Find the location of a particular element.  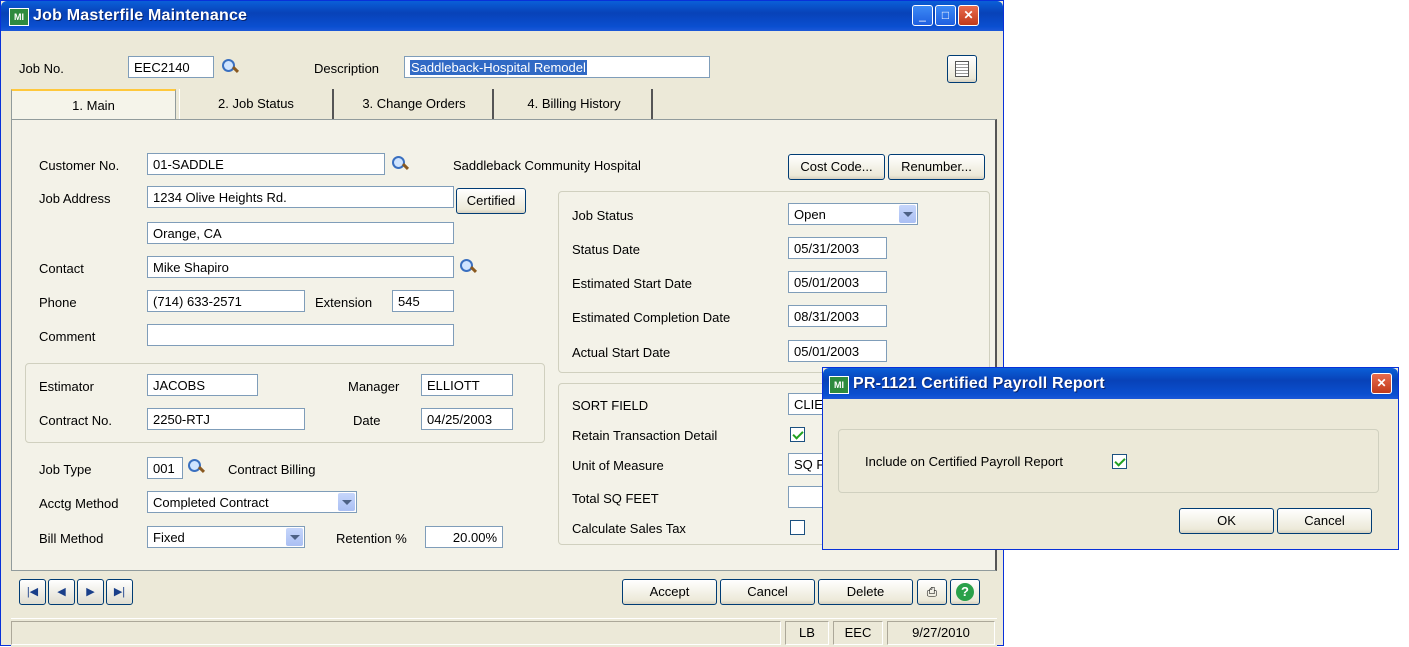

next-icon: ▶ is located at coordinates (90, 592).